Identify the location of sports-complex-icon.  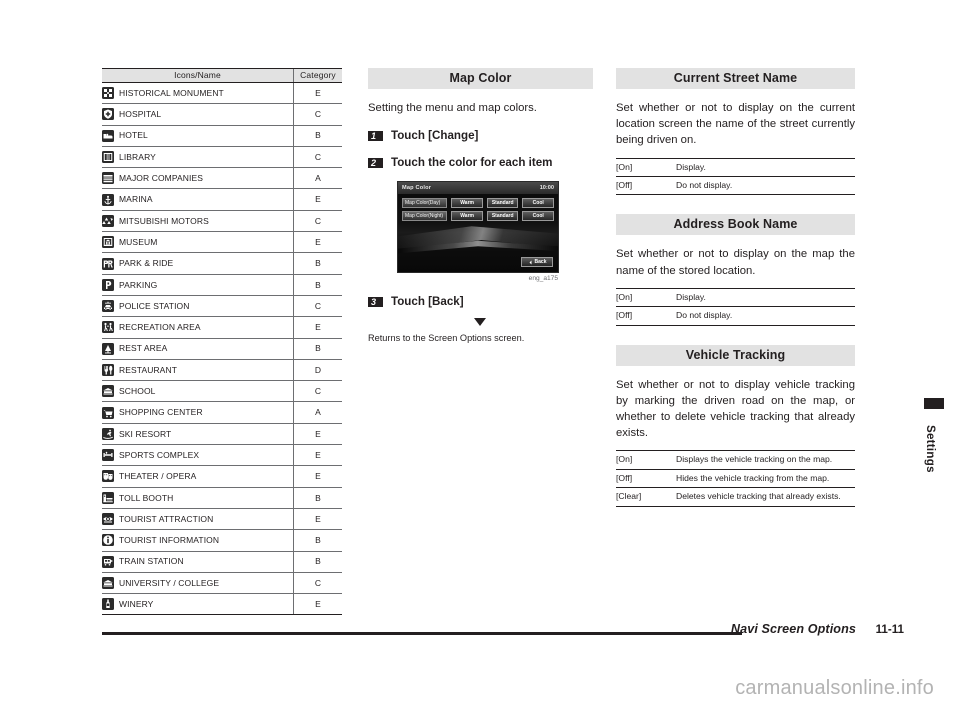
(108, 455).